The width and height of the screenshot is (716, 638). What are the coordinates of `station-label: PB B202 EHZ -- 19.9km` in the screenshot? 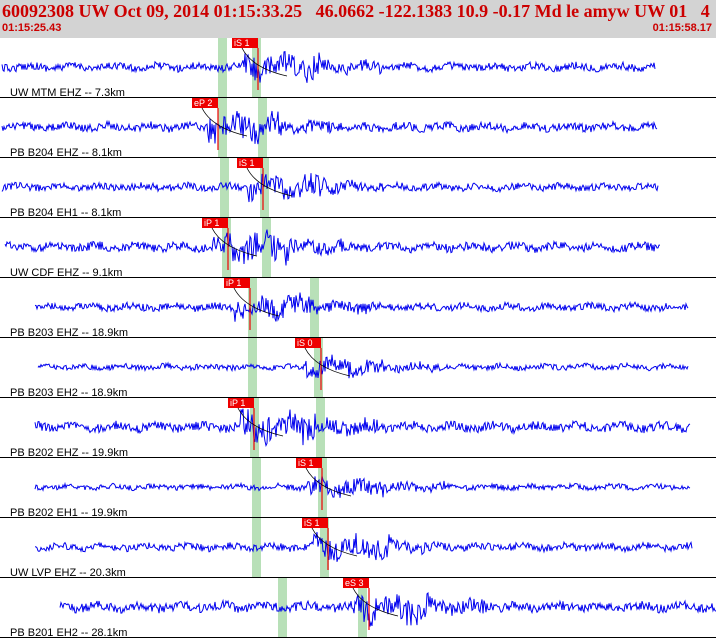 It's located at (69, 453).